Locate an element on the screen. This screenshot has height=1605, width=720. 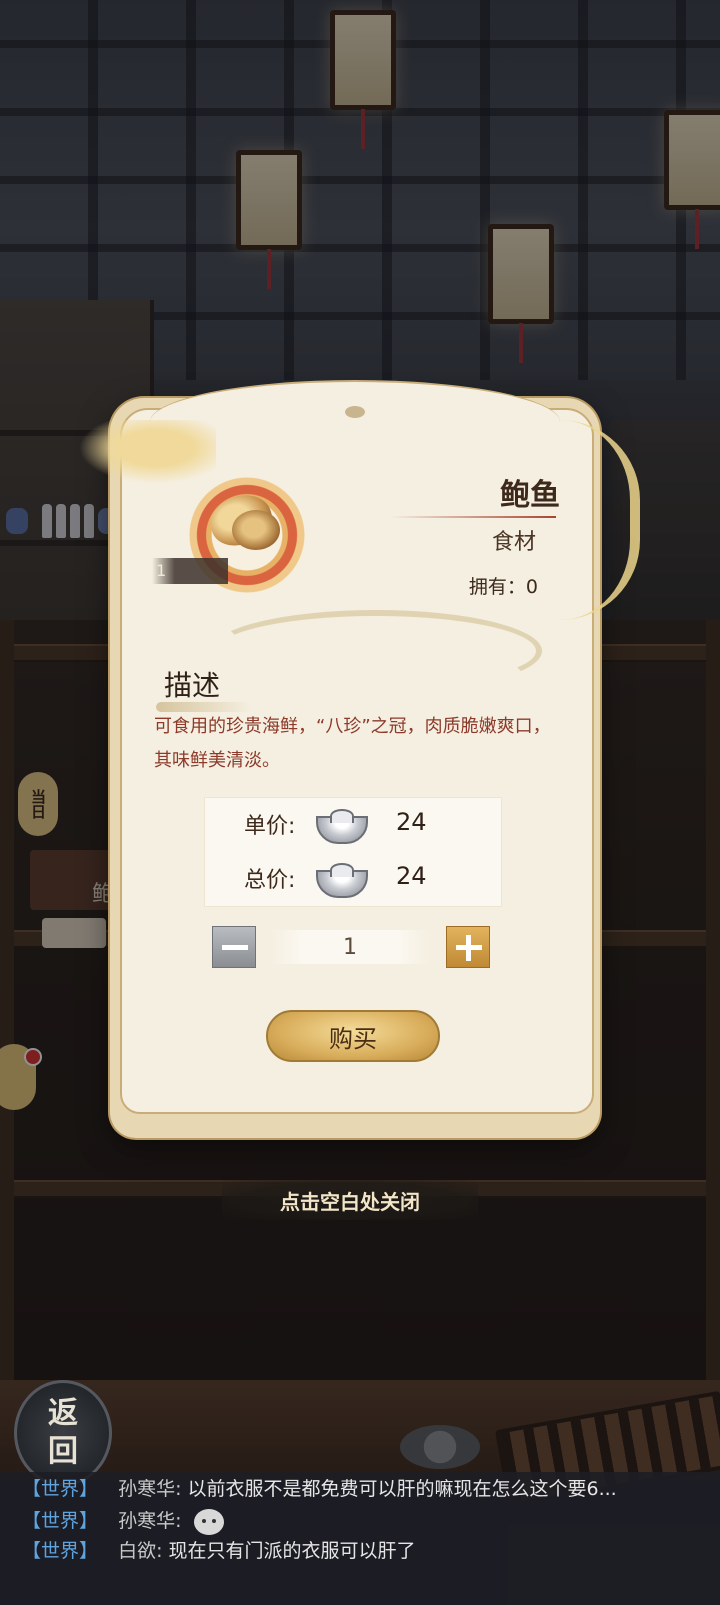
chat-message: 【世界】 孙寒华: is located at coordinates (367, 1521).